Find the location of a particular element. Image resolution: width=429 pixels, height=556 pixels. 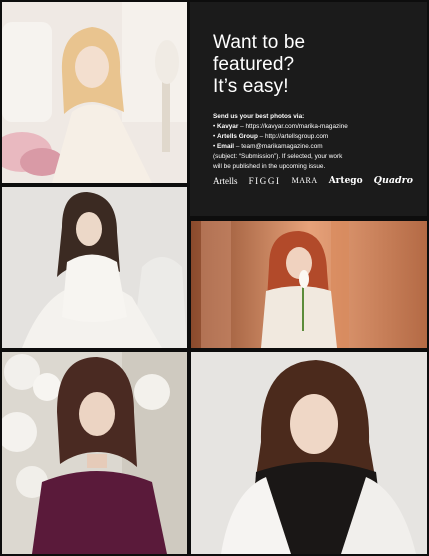

photo-woman-white-dress-armchair is located at coordinates (94, 267).